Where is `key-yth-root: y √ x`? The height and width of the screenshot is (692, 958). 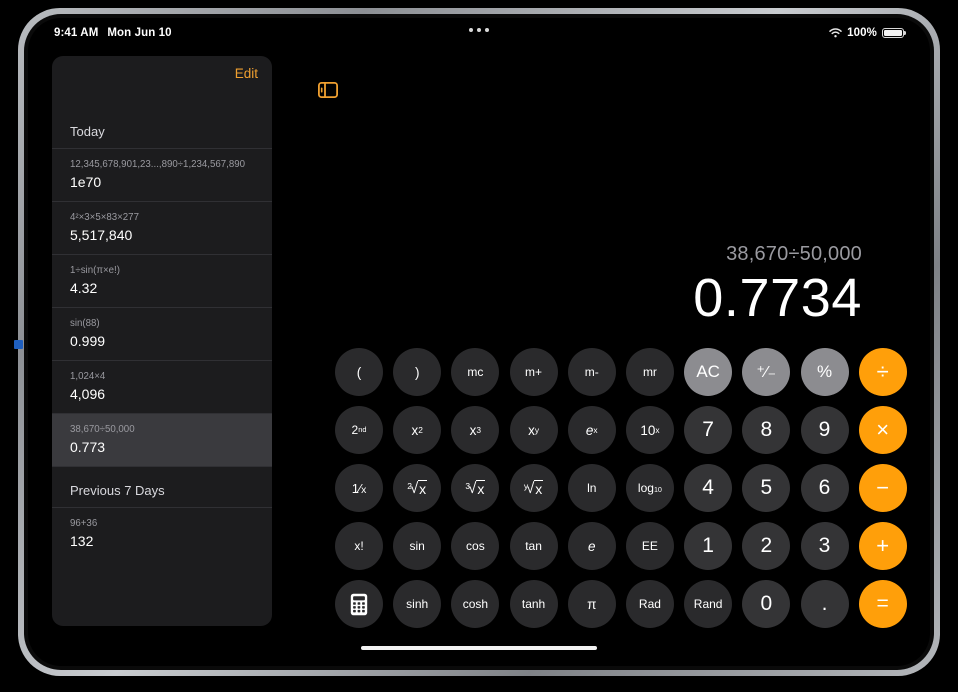 key-yth-root: y √ x is located at coordinates (533, 488).